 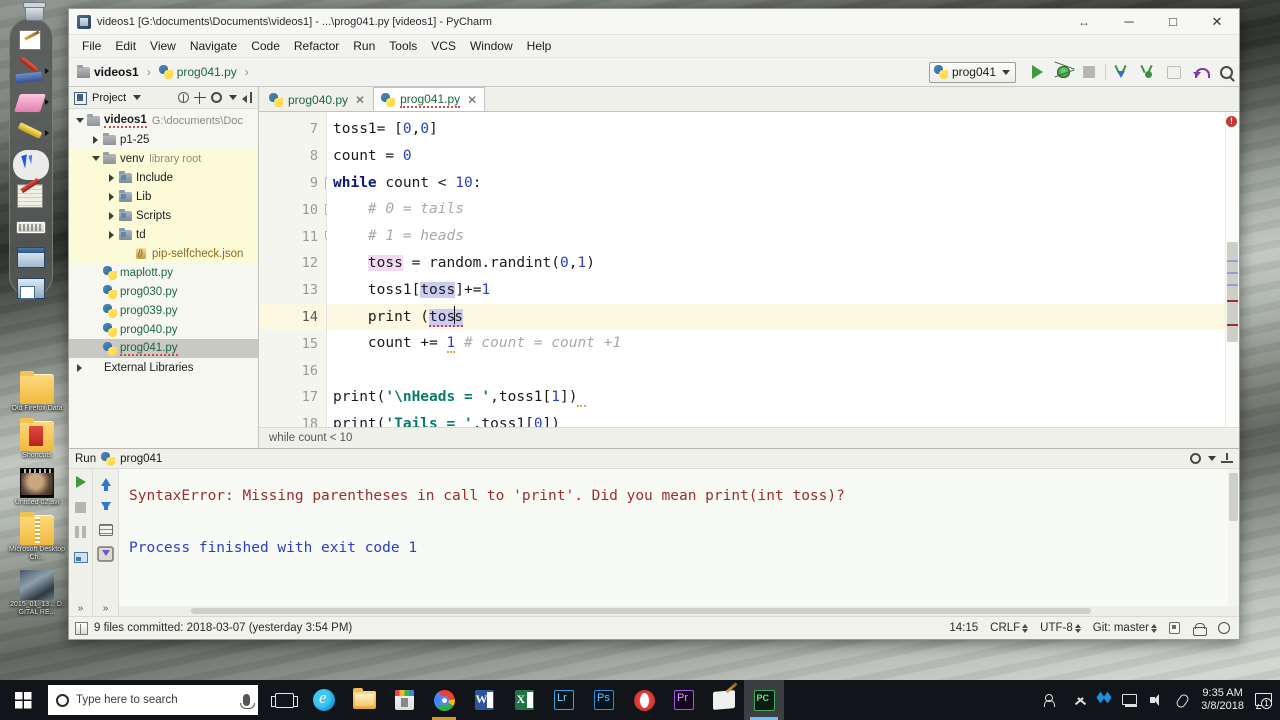 I want to click on line-number-17: 17, so click(x=292, y=397).